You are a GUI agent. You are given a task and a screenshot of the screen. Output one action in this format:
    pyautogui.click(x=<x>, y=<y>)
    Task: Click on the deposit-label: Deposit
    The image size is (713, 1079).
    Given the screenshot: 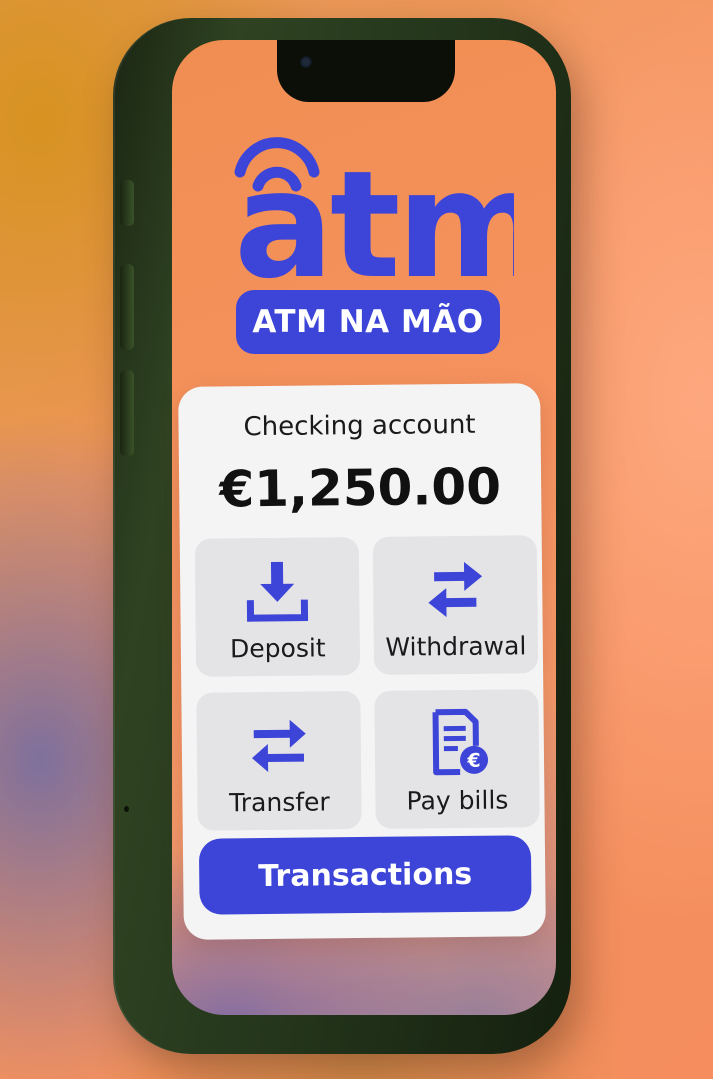 What is the action you would take?
    pyautogui.click(x=277, y=648)
    